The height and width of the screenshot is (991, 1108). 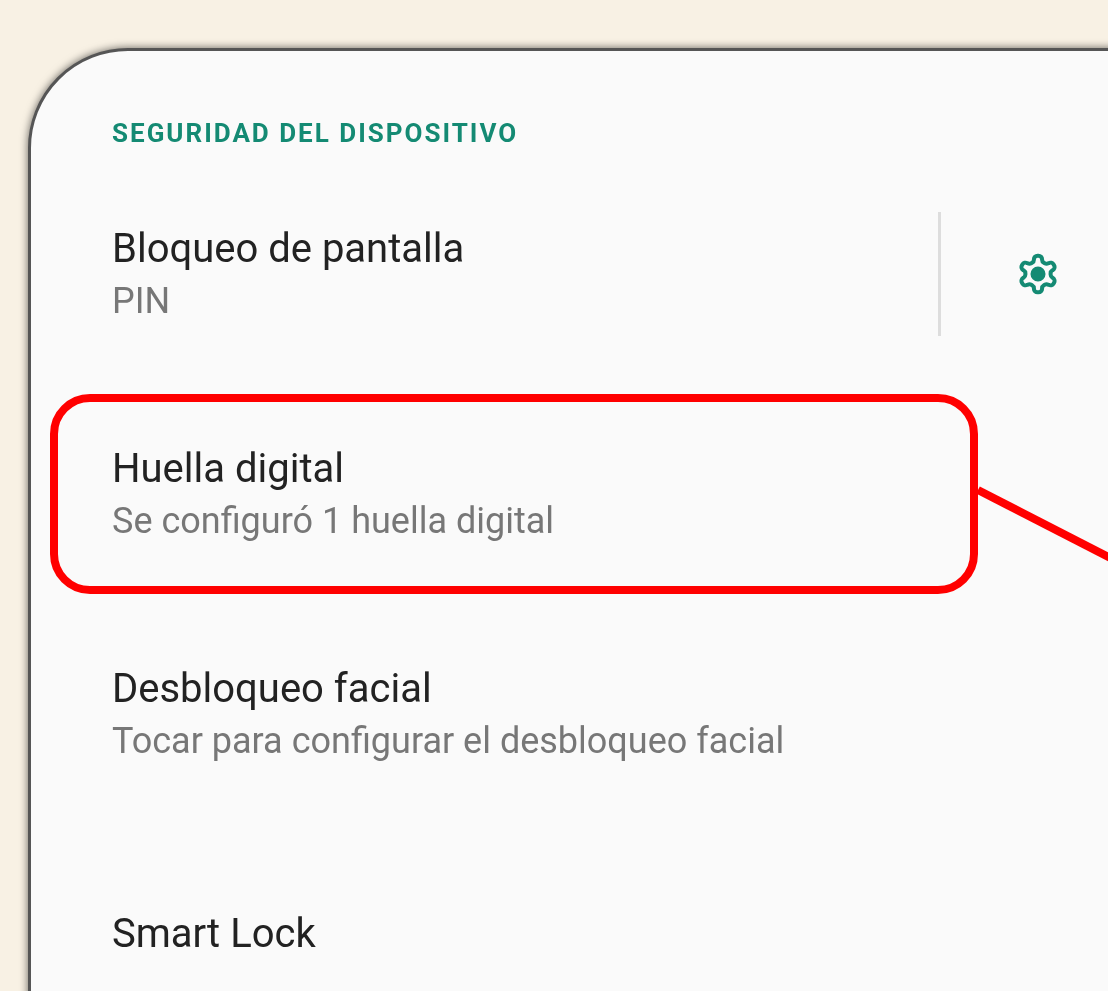 What do you see at coordinates (228, 469) in the screenshot?
I see `row-title: Huella digital` at bounding box center [228, 469].